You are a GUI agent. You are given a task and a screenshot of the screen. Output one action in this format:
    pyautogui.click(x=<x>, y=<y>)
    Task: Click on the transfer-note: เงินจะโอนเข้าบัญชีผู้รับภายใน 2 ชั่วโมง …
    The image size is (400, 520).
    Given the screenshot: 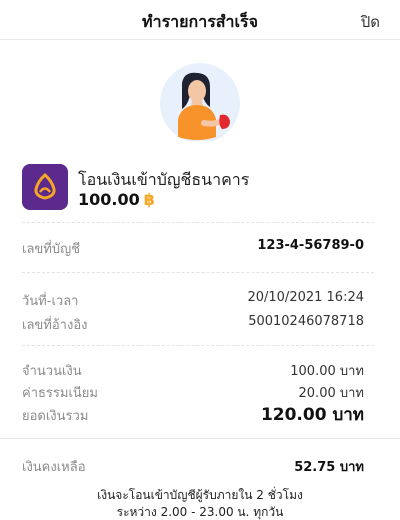 What is the action you would take?
    pyautogui.click(x=200, y=503)
    